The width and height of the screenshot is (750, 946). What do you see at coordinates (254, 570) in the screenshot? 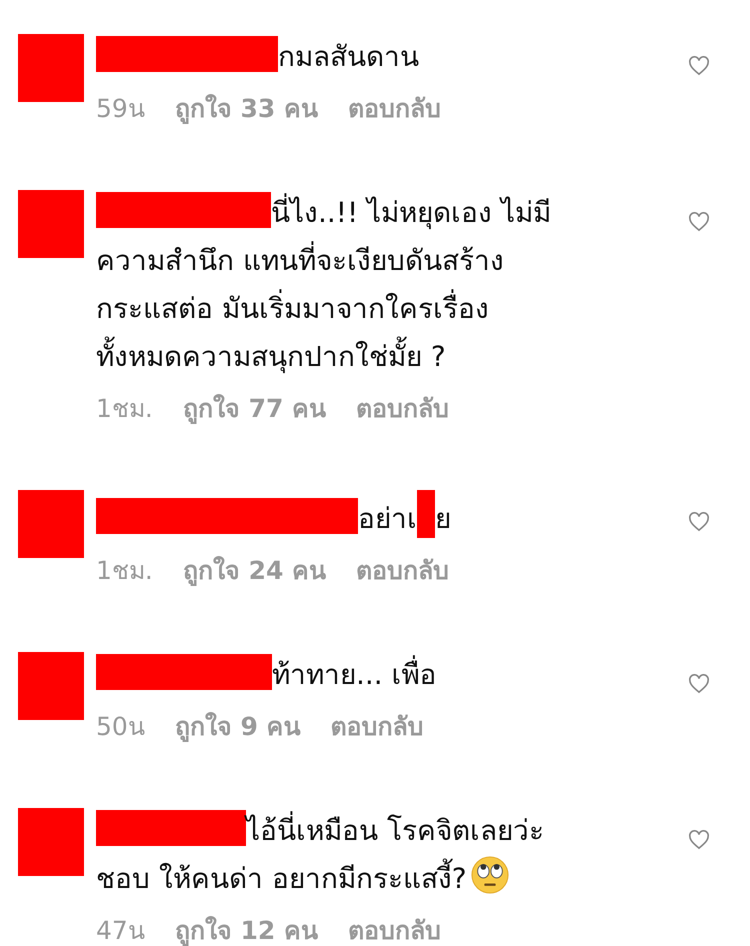
I see `likes-count: ถูกใจ 24 คน` at bounding box center [254, 570].